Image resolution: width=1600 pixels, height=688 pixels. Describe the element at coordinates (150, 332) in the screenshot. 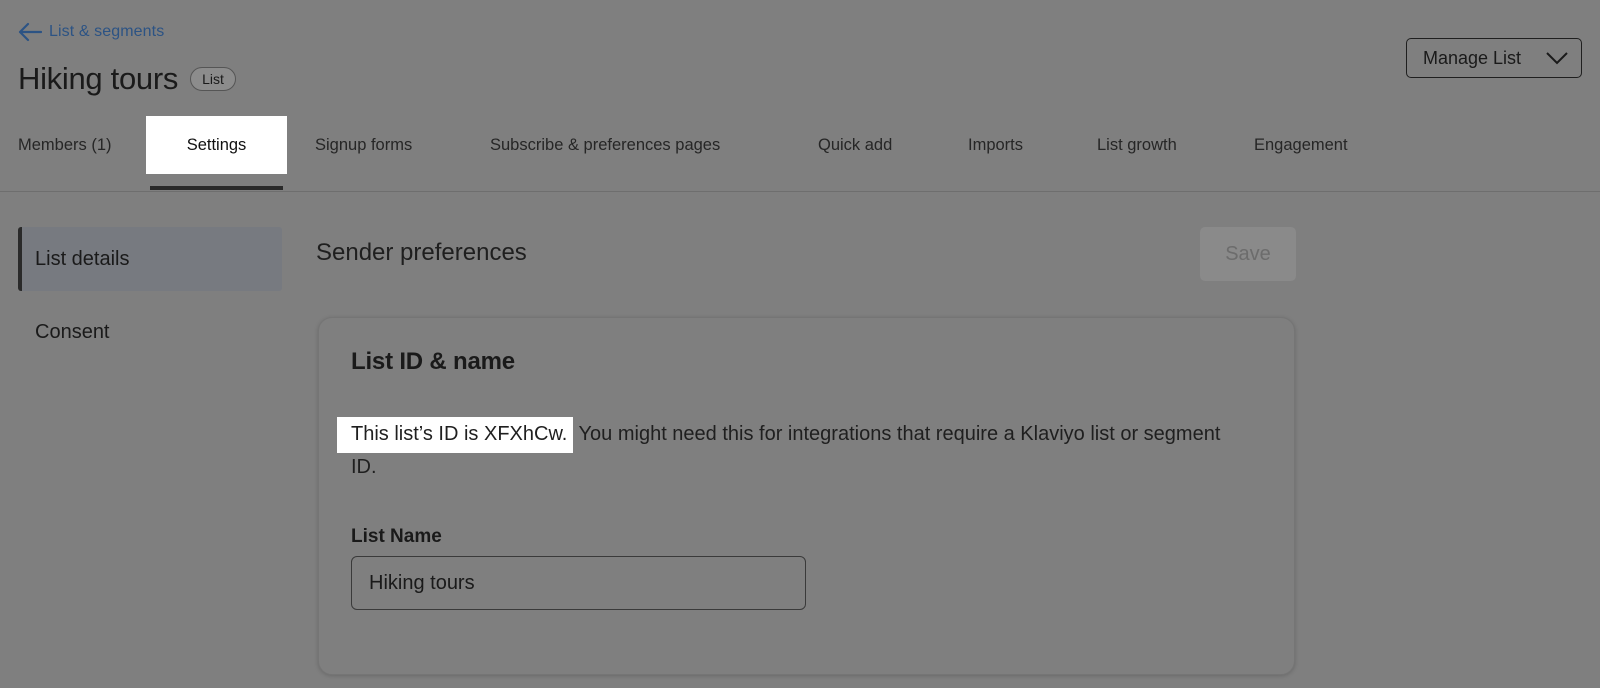

I see `sidenav-item-consent: Consent` at that location.